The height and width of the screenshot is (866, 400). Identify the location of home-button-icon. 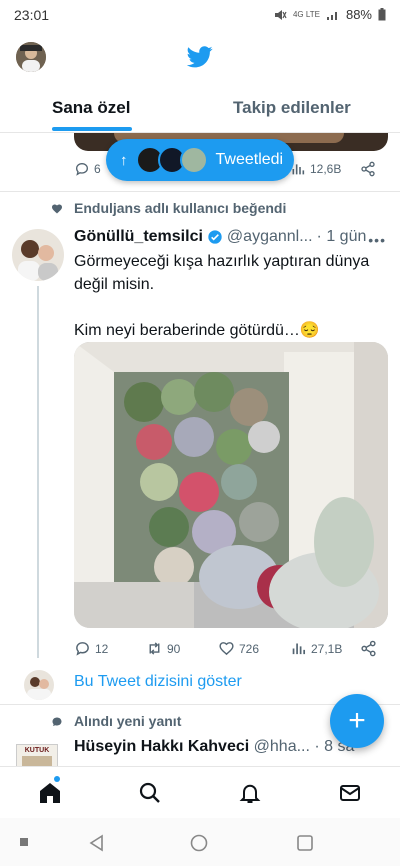
(199, 843).